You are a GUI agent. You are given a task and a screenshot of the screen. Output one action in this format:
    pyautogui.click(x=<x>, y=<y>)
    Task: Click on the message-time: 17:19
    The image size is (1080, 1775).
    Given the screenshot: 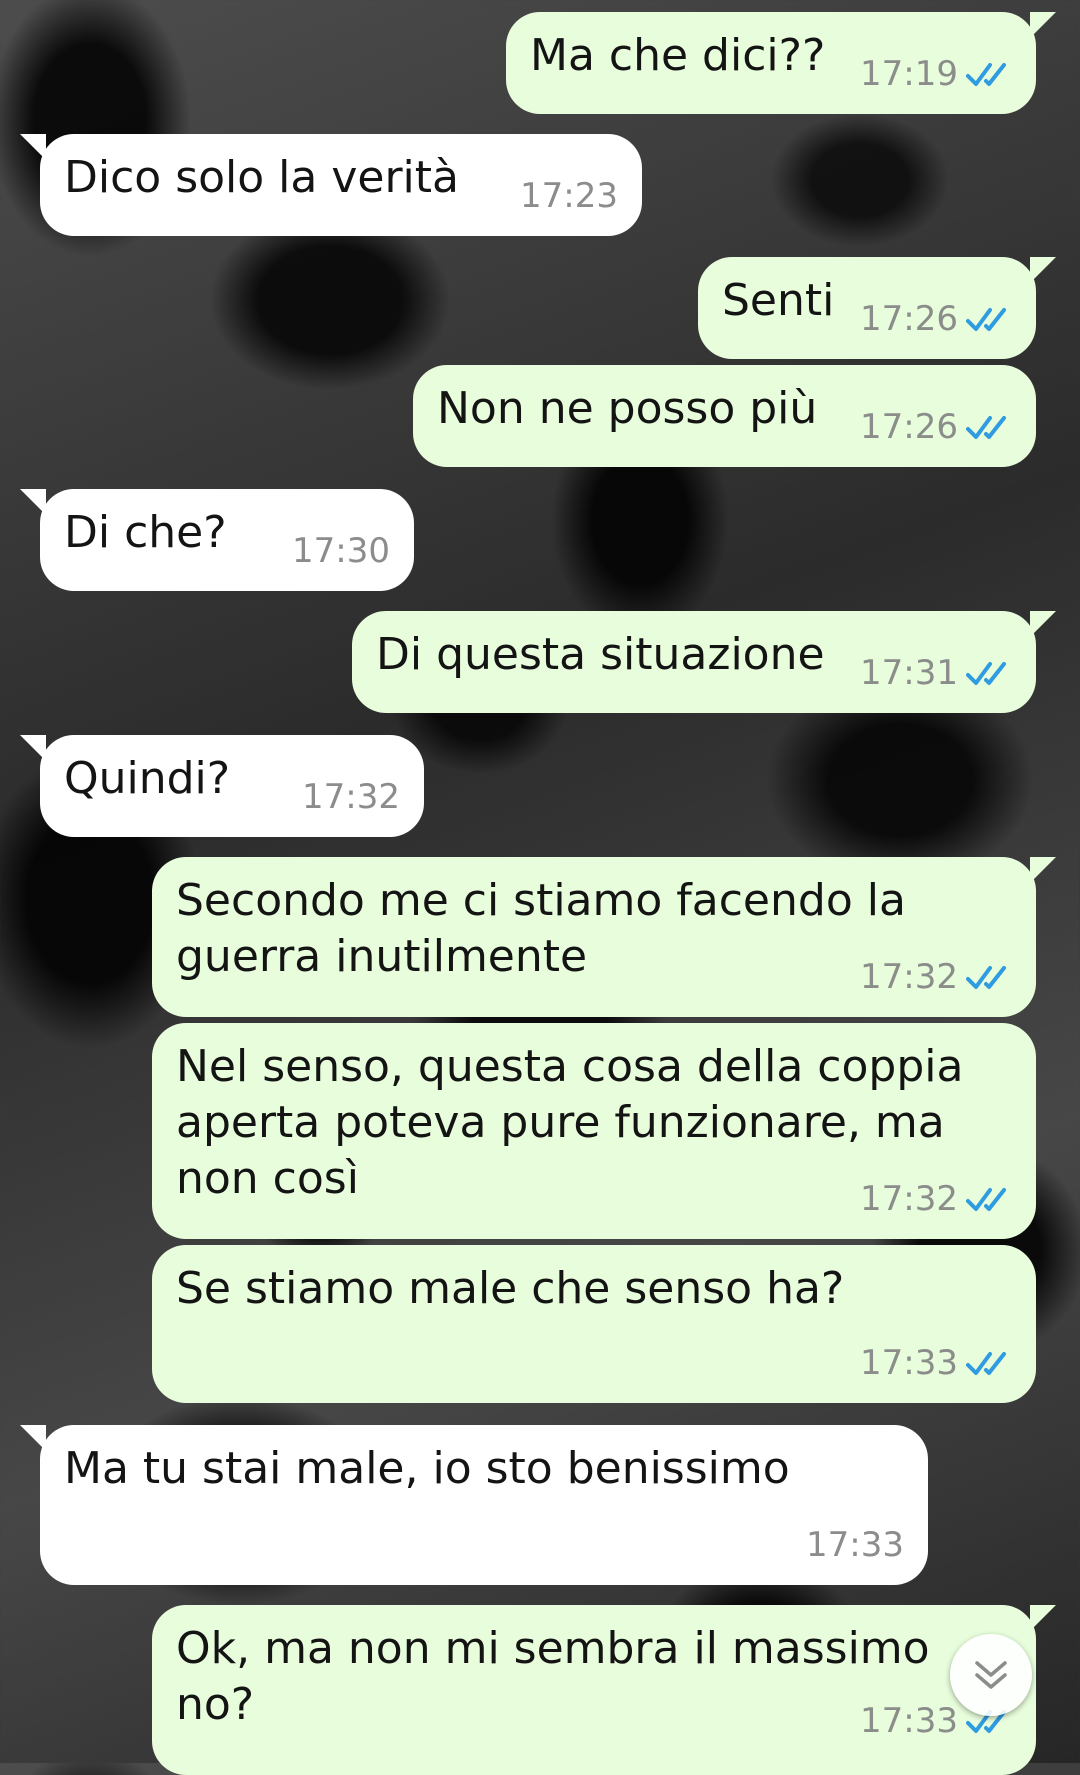 What is the action you would take?
    pyautogui.click(x=909, y=74)
    